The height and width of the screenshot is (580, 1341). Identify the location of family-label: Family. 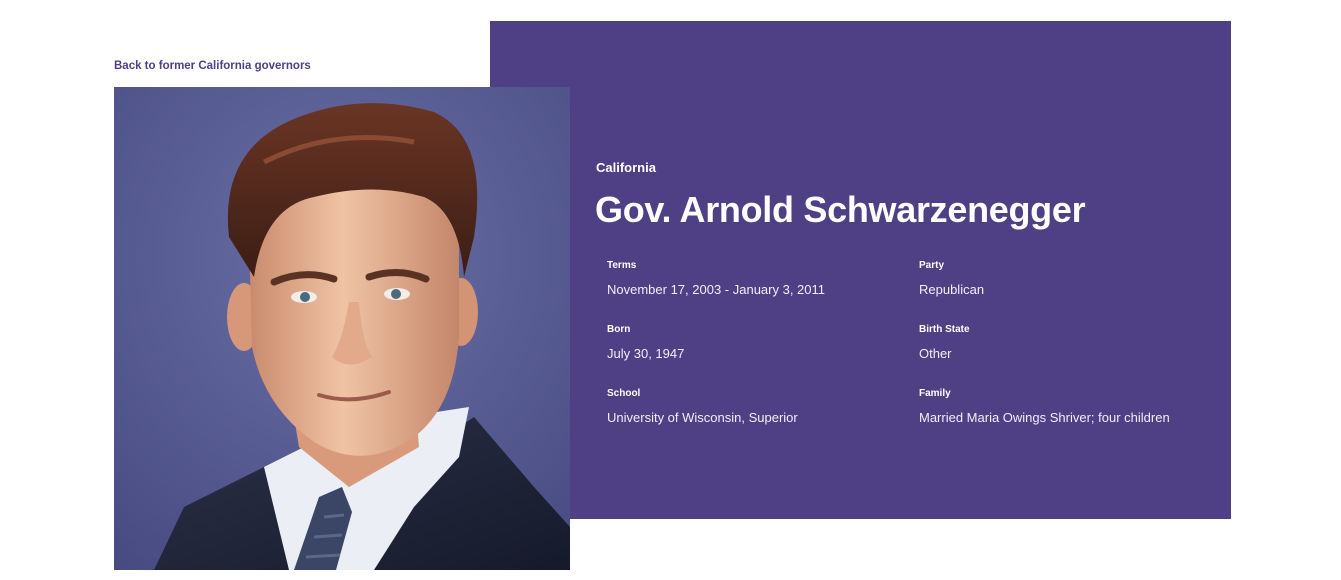
(935, 393).